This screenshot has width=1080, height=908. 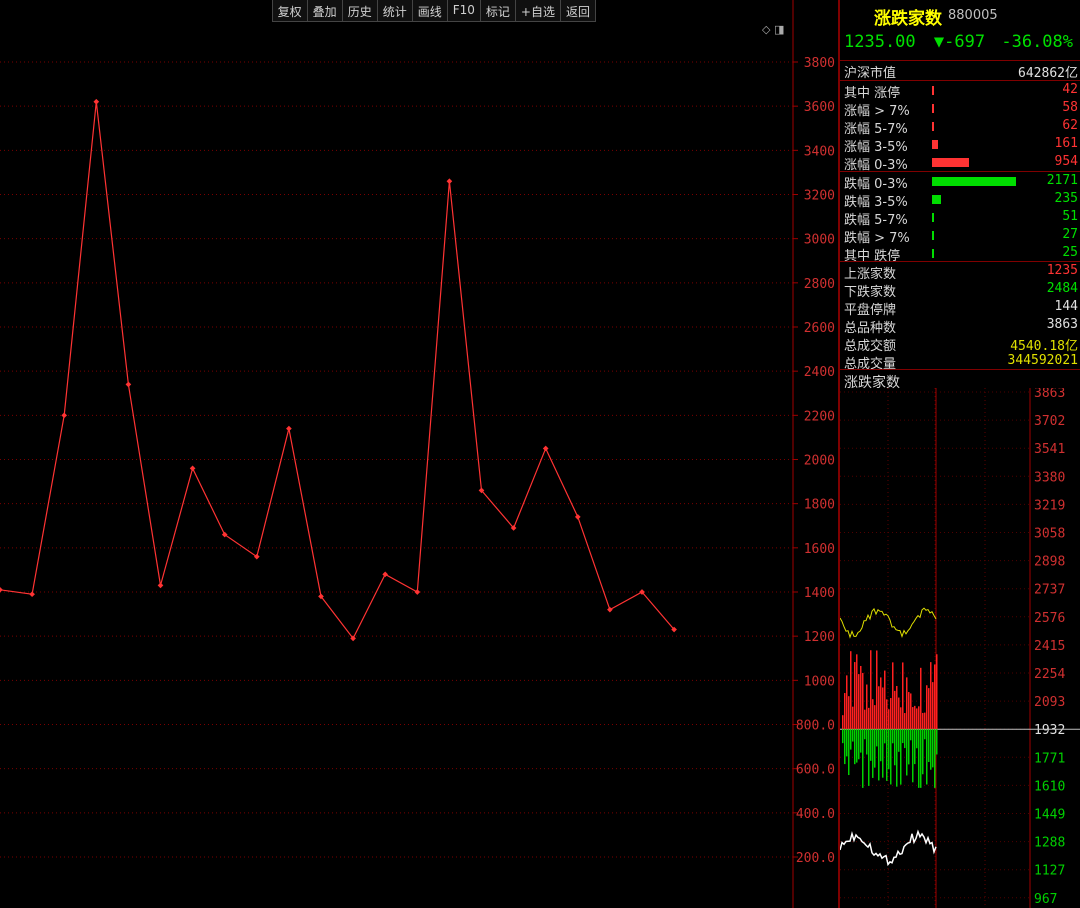 I want to click on toolbar-button-3: 统计, so click(x=395, y=10).